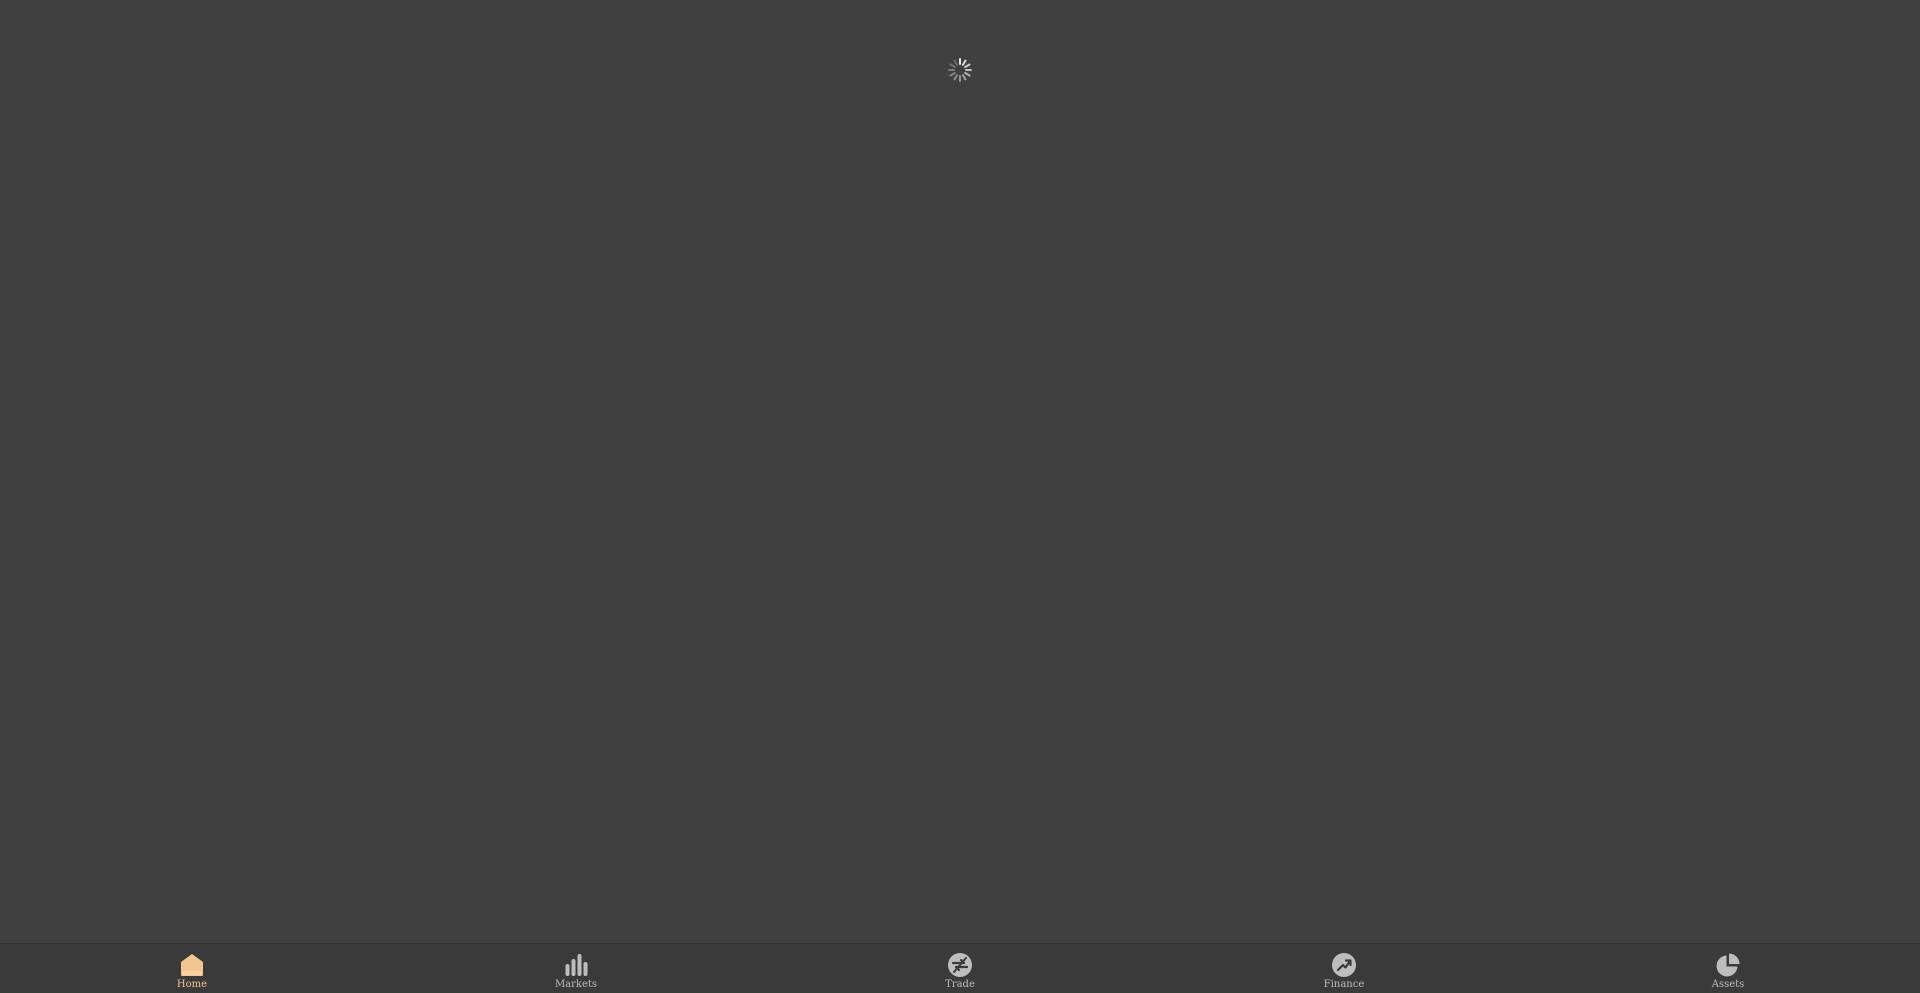 The width and height of the screenshot is (1920, 993). I want to click on home-icon, so click(192, 965).